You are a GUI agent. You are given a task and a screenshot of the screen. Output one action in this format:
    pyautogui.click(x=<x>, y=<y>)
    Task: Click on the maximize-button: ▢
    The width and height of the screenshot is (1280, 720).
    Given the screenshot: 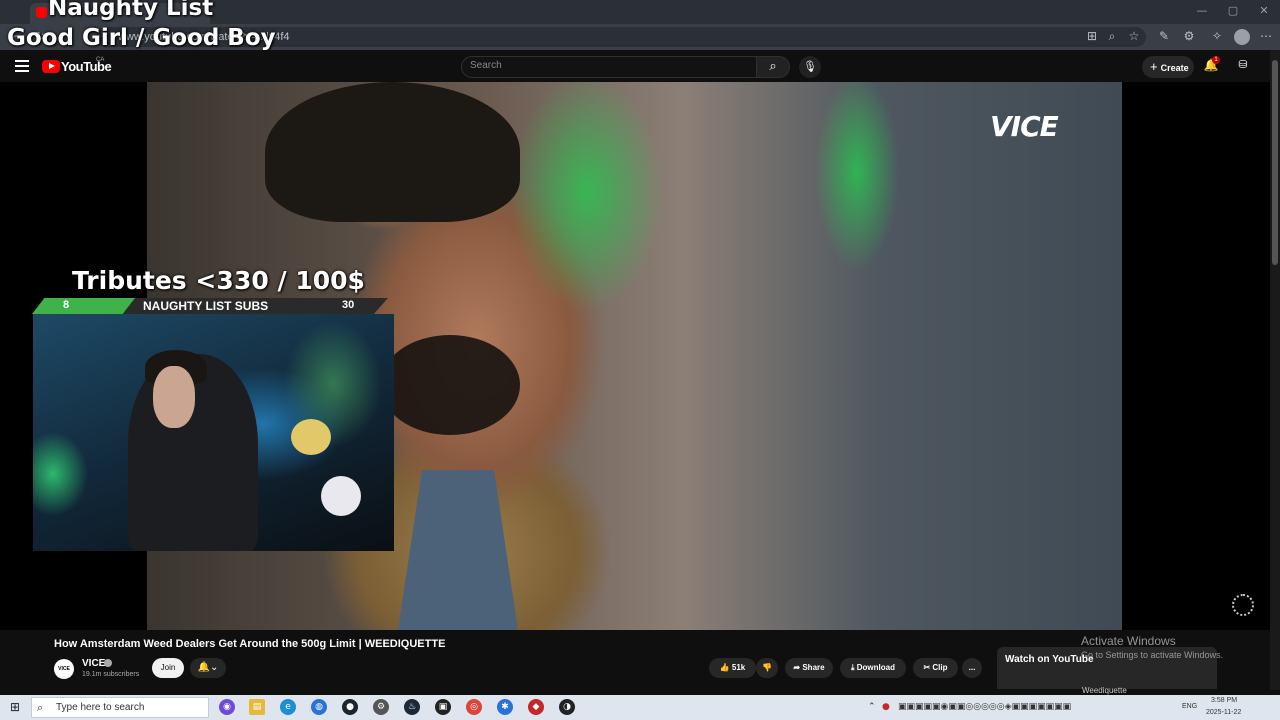 What is the action you would take?
    pyautogui.click(x=1233, y=11)
    